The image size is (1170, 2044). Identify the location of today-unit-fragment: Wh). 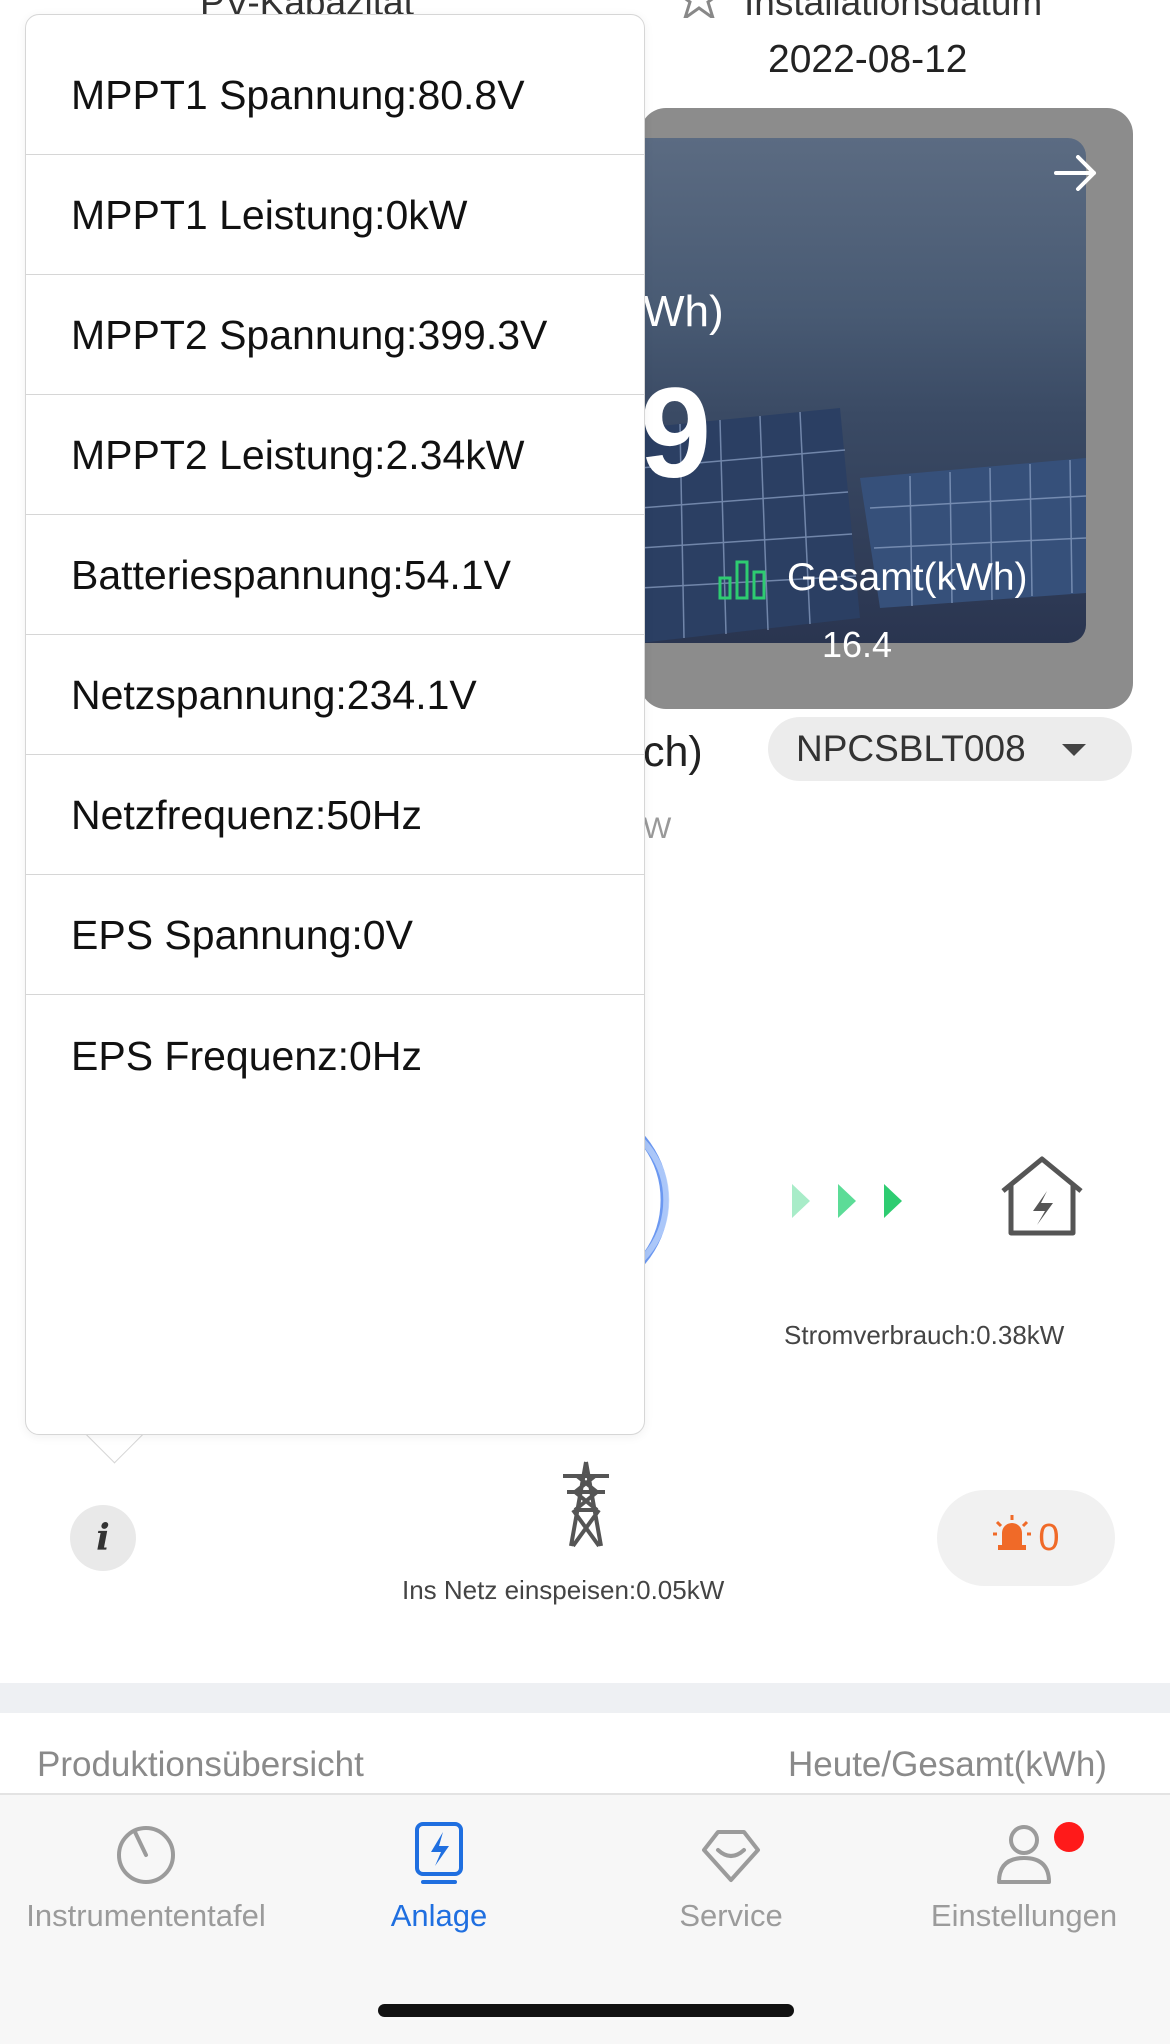
(683, 311).